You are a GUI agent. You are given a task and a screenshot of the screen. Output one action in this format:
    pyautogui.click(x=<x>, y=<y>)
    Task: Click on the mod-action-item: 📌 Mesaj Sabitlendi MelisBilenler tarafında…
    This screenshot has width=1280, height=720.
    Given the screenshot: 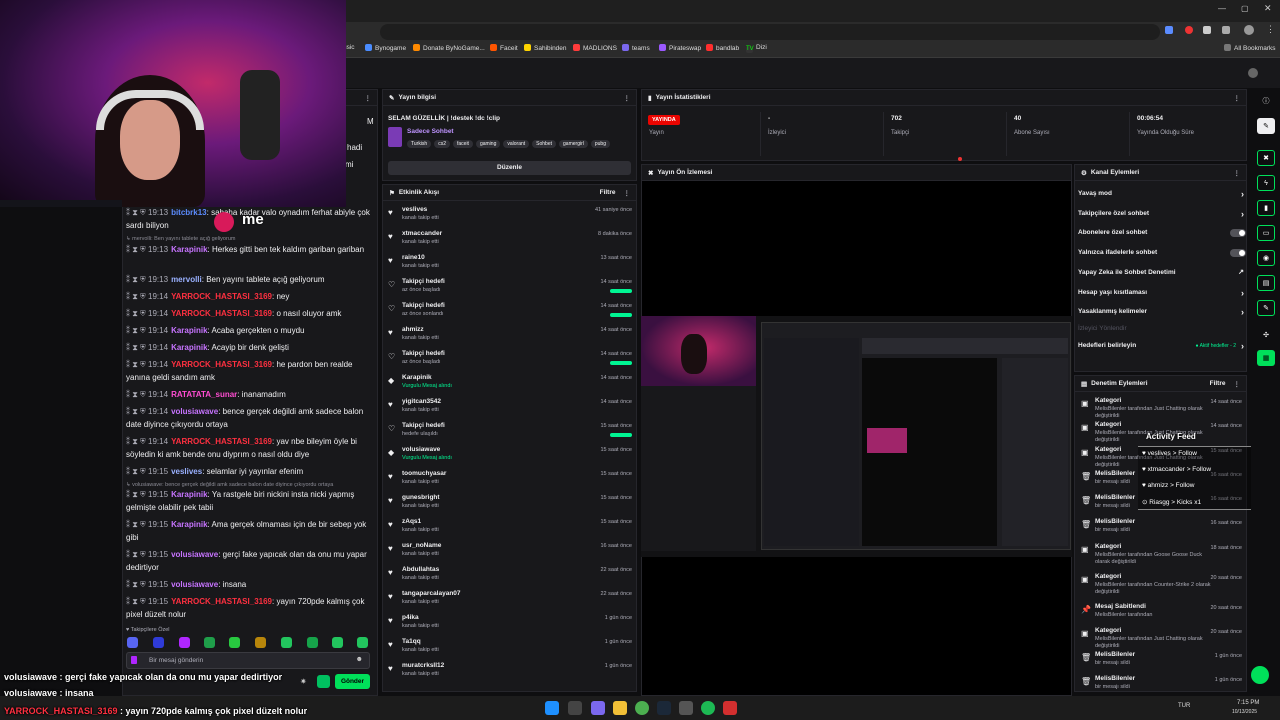 What is the action you would take?
    pyautogui.click(x=1161, y=616)
    